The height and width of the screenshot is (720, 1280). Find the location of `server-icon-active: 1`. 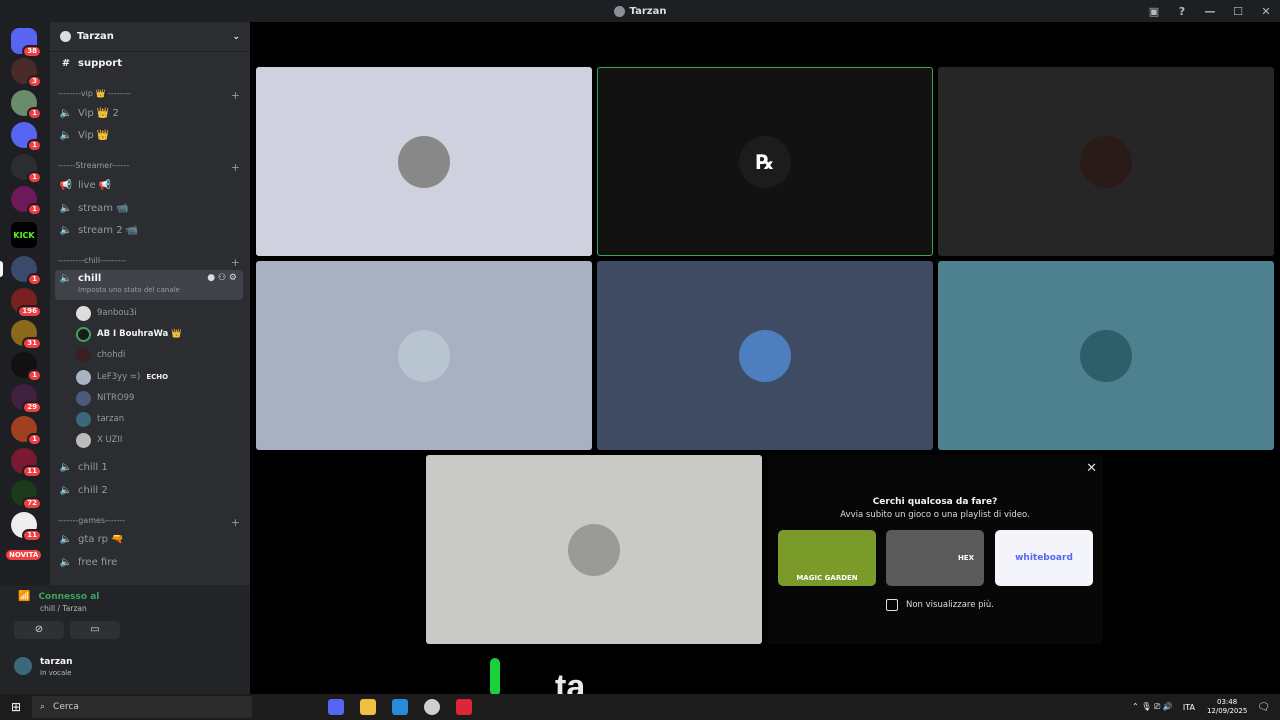

server-icon-active: 1 is located at coordinates (26, 271).